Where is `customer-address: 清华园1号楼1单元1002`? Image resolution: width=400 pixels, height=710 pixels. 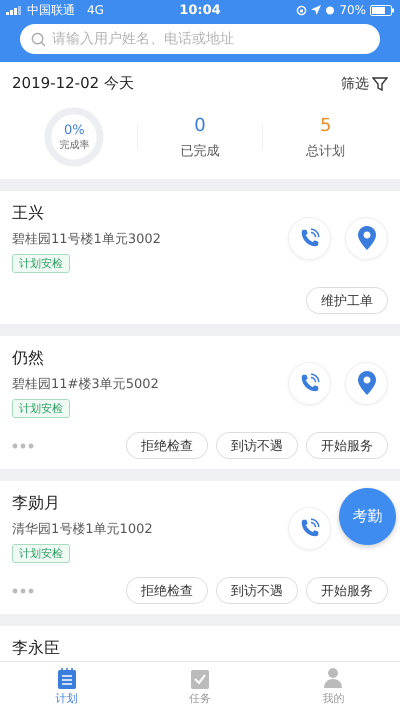
customer-address: 清华园1号楼1单元1002 is located at coordinates (82, 529).